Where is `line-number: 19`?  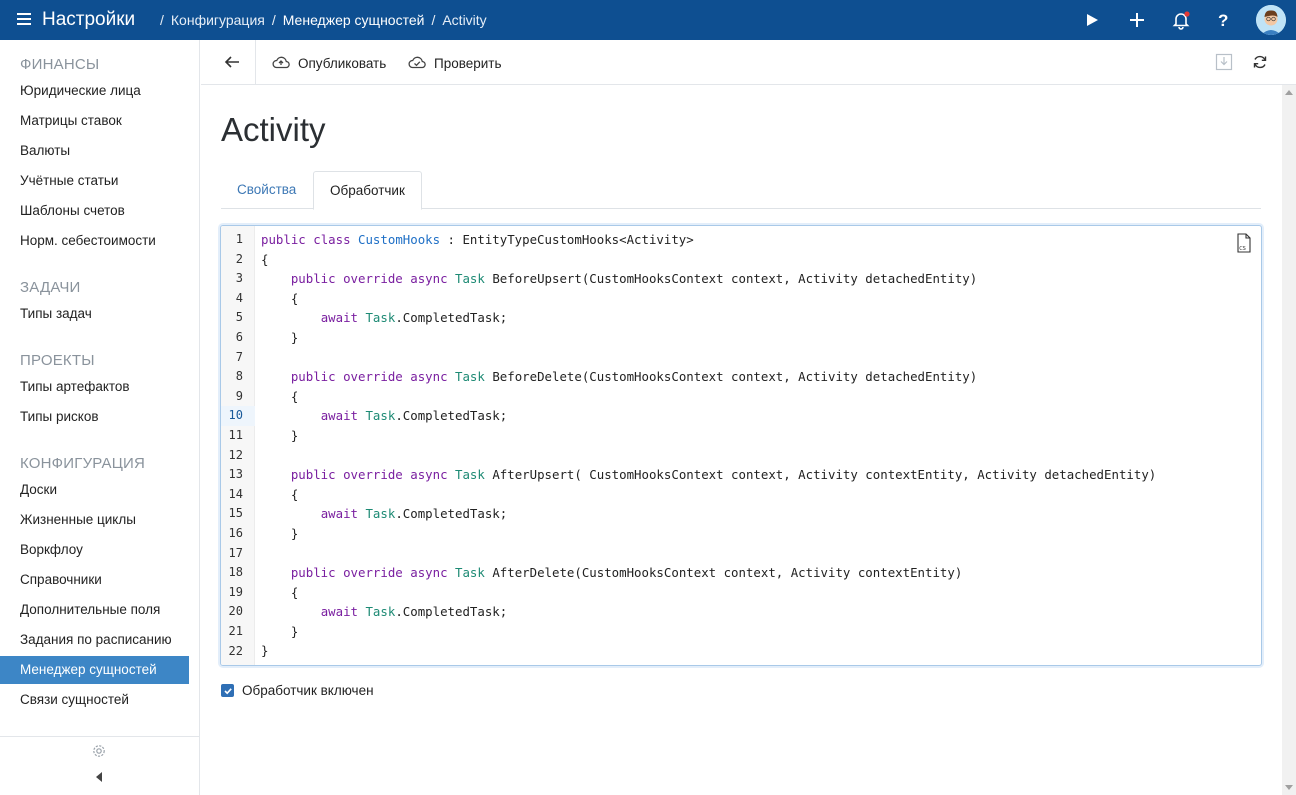 line-number: 19 is located at coordinates (235, 591).